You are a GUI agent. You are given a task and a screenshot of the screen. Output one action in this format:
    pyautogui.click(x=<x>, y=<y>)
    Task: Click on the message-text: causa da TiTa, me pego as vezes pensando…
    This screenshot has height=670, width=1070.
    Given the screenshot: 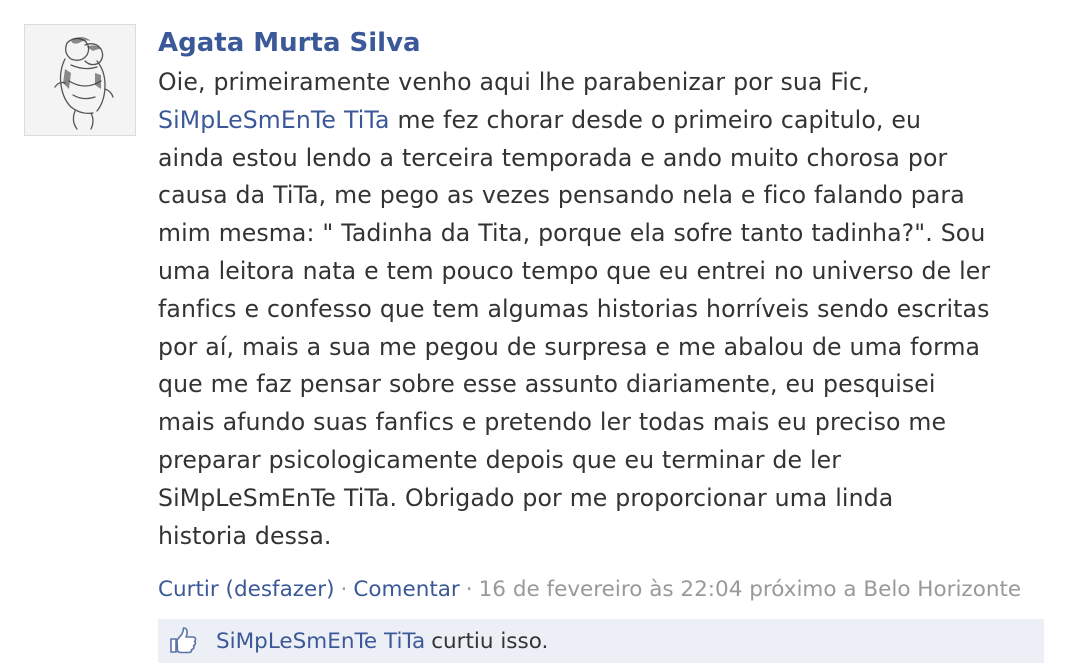 What is the action you would take?
    pyautogui.click(x=561, y=195)
    